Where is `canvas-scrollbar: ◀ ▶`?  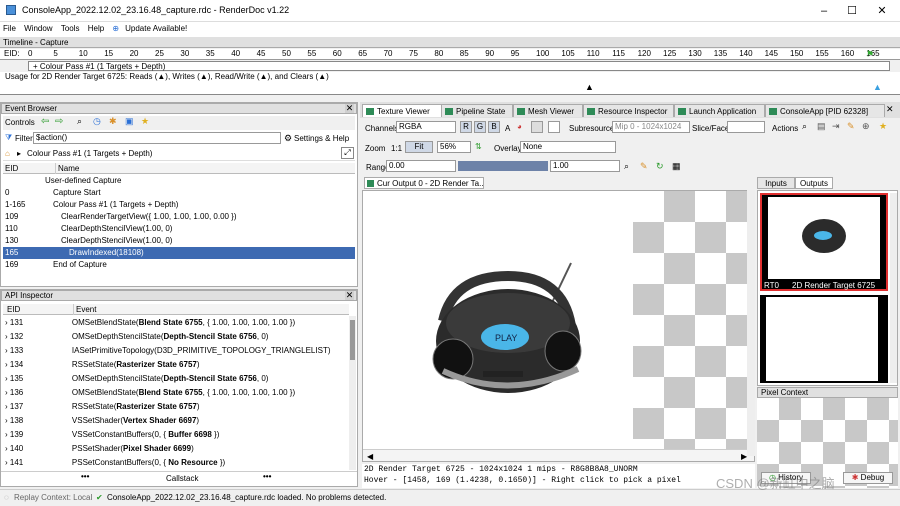
canvas-scrollbar: ◀ ▶ is located at coordinates (558, 455).